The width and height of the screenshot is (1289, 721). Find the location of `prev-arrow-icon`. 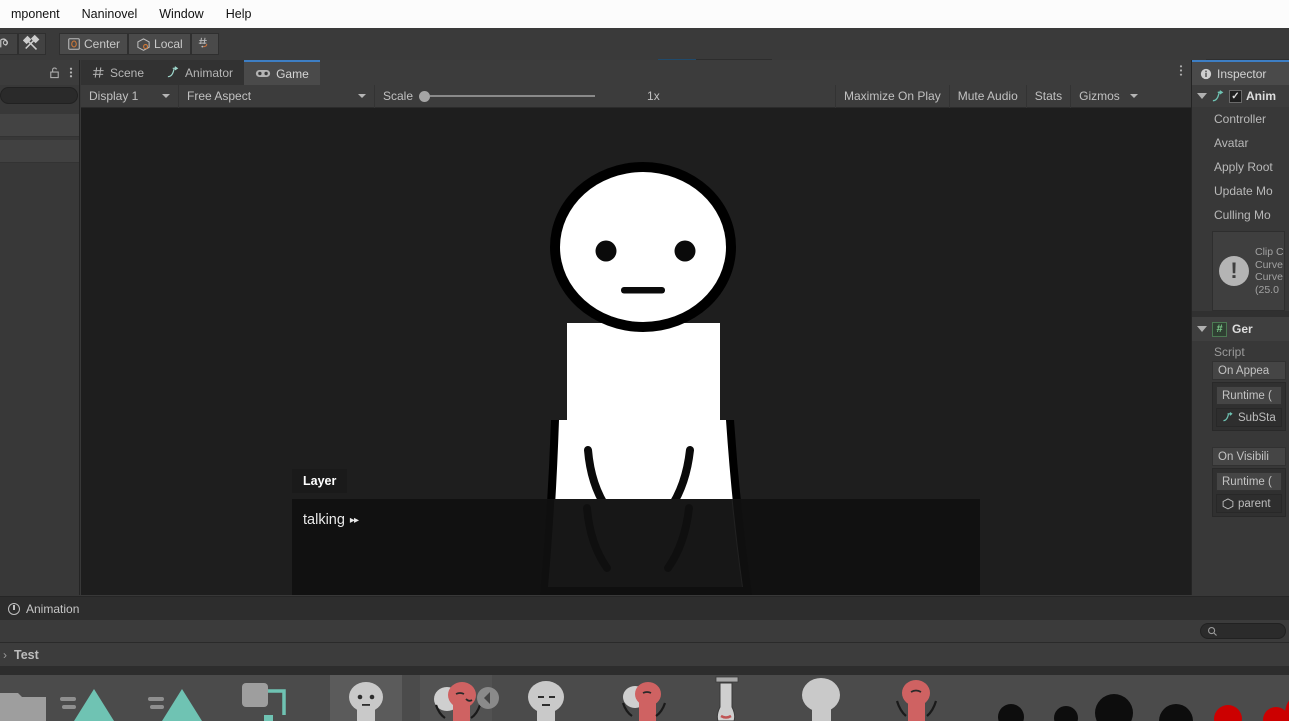

prev-arrow-icon is located at coordinates (488, 698).